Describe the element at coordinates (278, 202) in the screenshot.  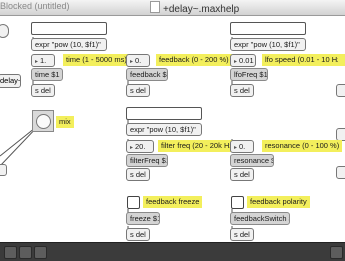
I see `feedback-polarity-comment: feedback polarity` at that location.